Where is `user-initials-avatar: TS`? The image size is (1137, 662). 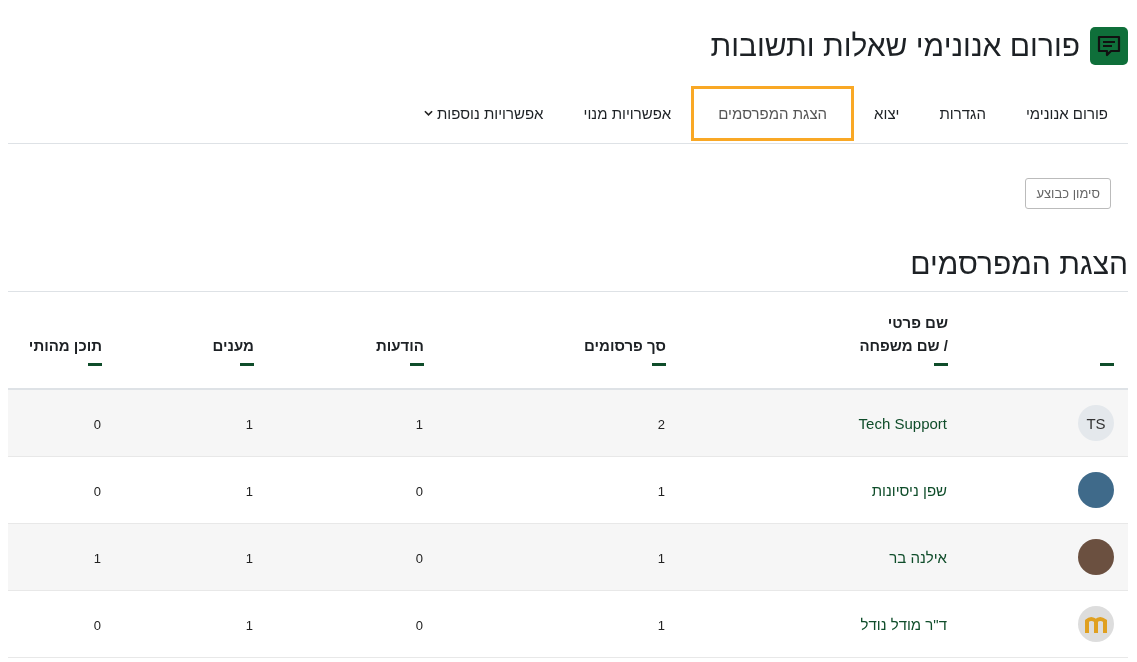 user-initials-avatar: TS is located at coordinates (1096, 423).